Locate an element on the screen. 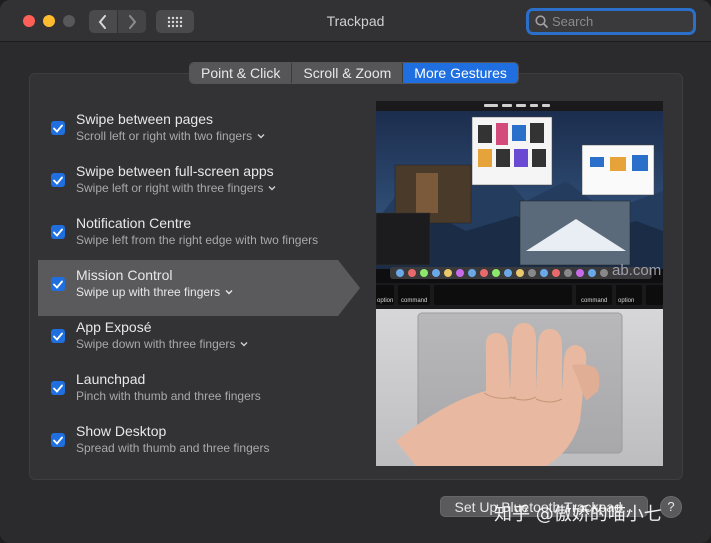  chevron-left-icon is located at coordinates (102, 21).